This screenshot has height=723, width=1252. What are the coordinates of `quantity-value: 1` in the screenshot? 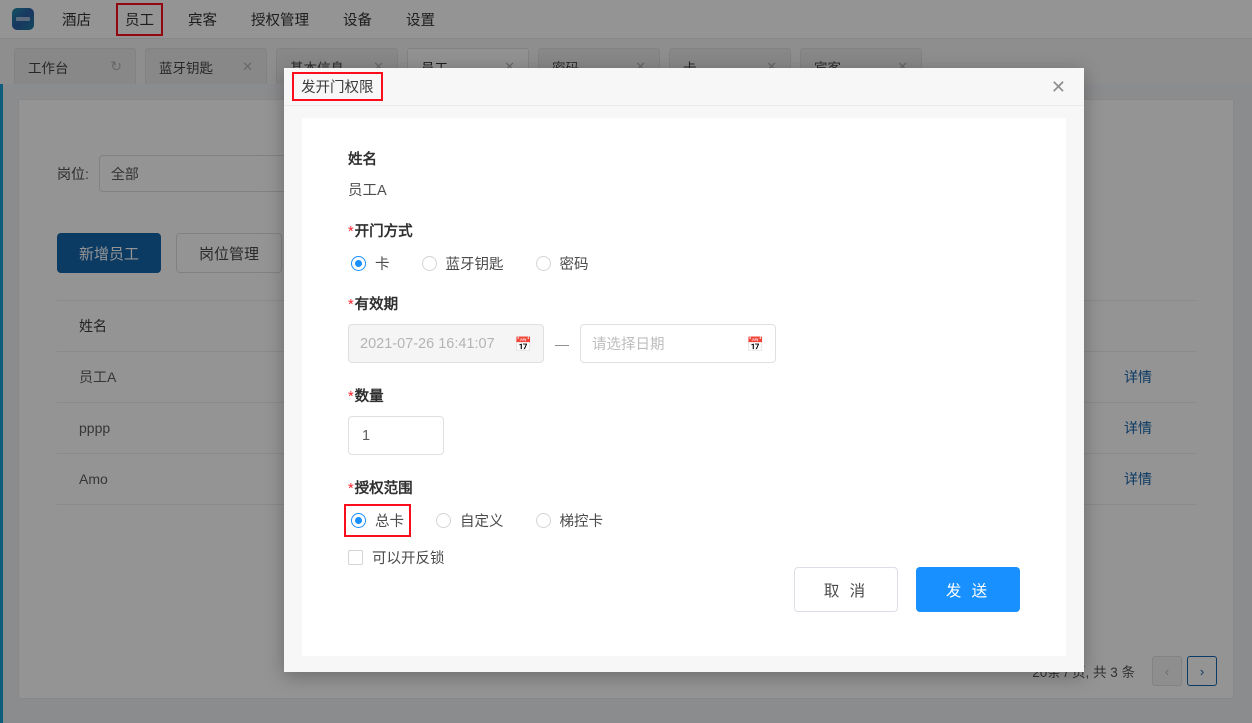 It's located at (366, 435).